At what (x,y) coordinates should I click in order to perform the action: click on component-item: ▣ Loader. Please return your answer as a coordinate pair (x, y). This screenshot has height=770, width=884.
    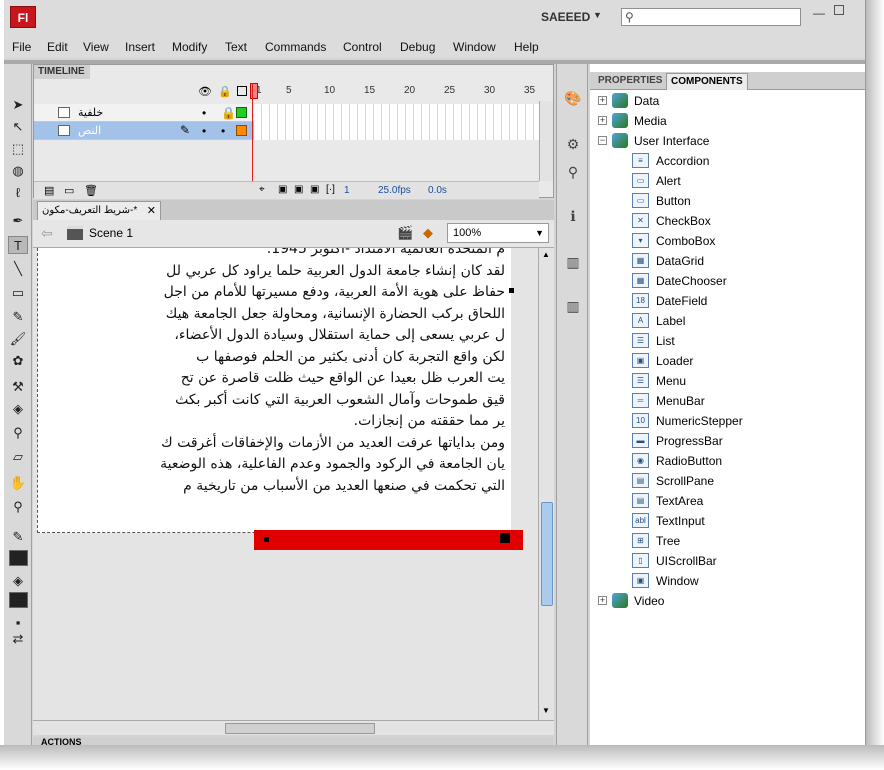
    Looking at the image, I should click on (742, 361).